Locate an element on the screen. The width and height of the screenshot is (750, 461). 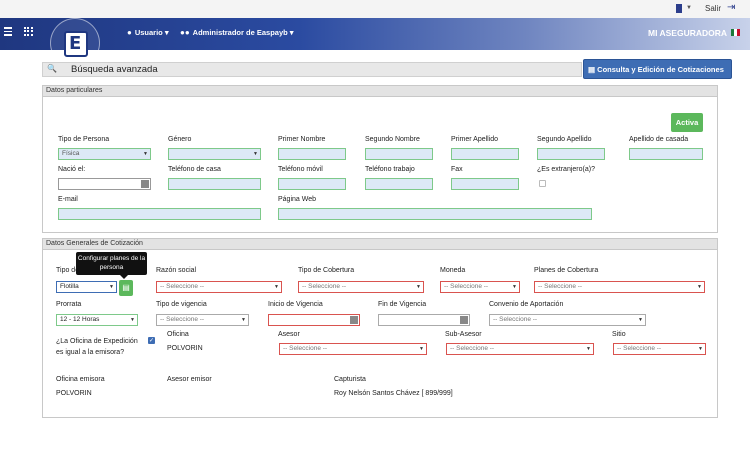
oficina-emisora-value: POLVORIN is located at coordinates (74, 393).